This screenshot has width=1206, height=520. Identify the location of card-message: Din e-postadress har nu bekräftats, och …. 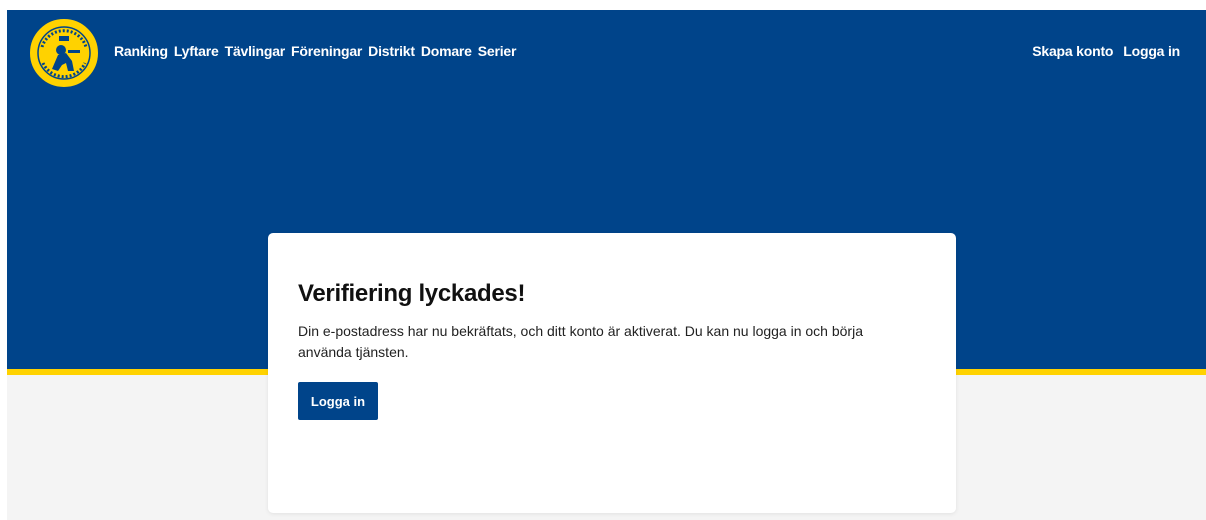
(580, 341).